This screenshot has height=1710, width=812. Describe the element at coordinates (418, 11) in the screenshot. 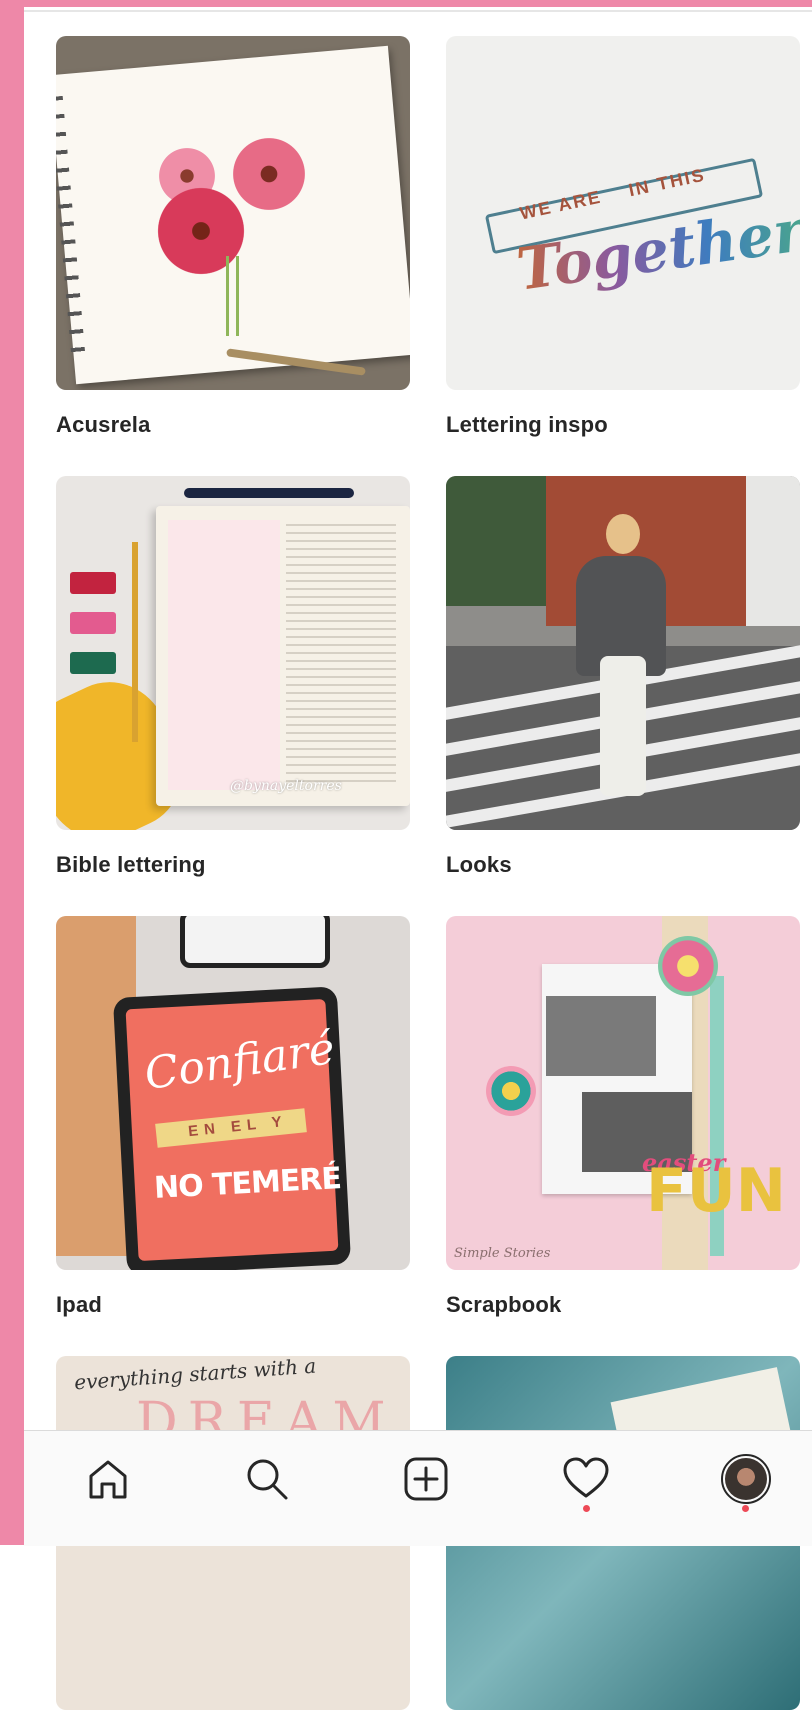

I see `header-divider` at that location.